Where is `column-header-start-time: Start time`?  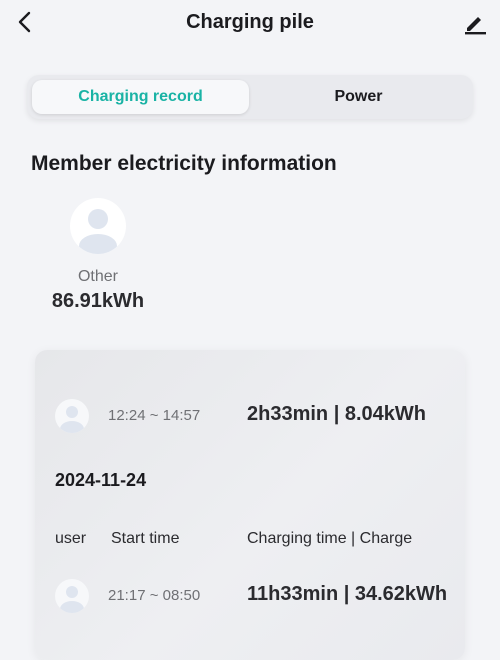
column-header-start-time: Start time is located at coordinates (145, 538).